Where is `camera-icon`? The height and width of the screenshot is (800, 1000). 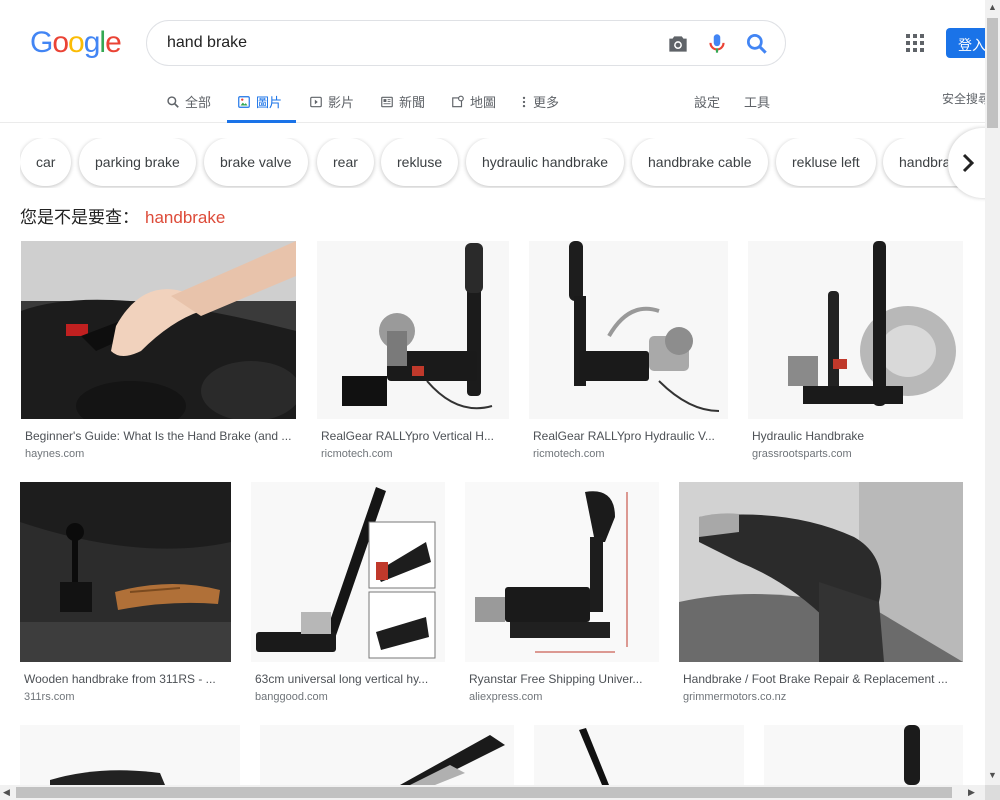 camera-icon is located at coordinates (678, 44).